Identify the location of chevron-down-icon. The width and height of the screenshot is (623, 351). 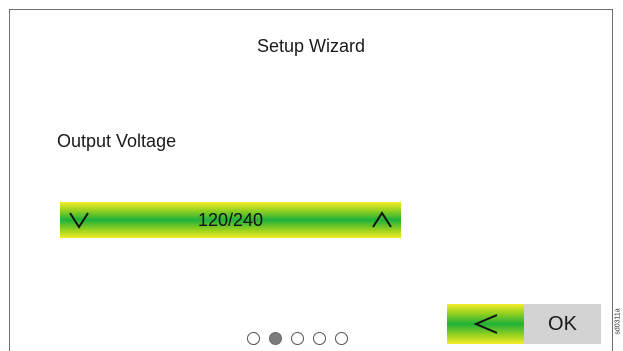
(79, 220).